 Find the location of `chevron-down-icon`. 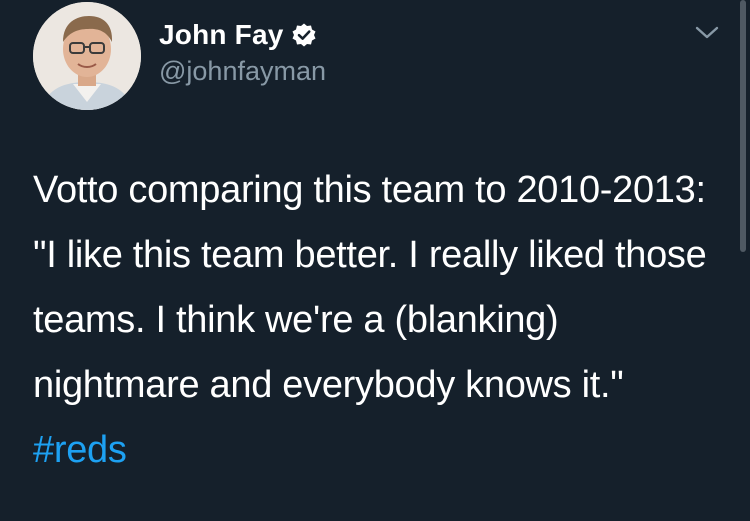

chevron-down-icon is located at coordinates (707, 32).